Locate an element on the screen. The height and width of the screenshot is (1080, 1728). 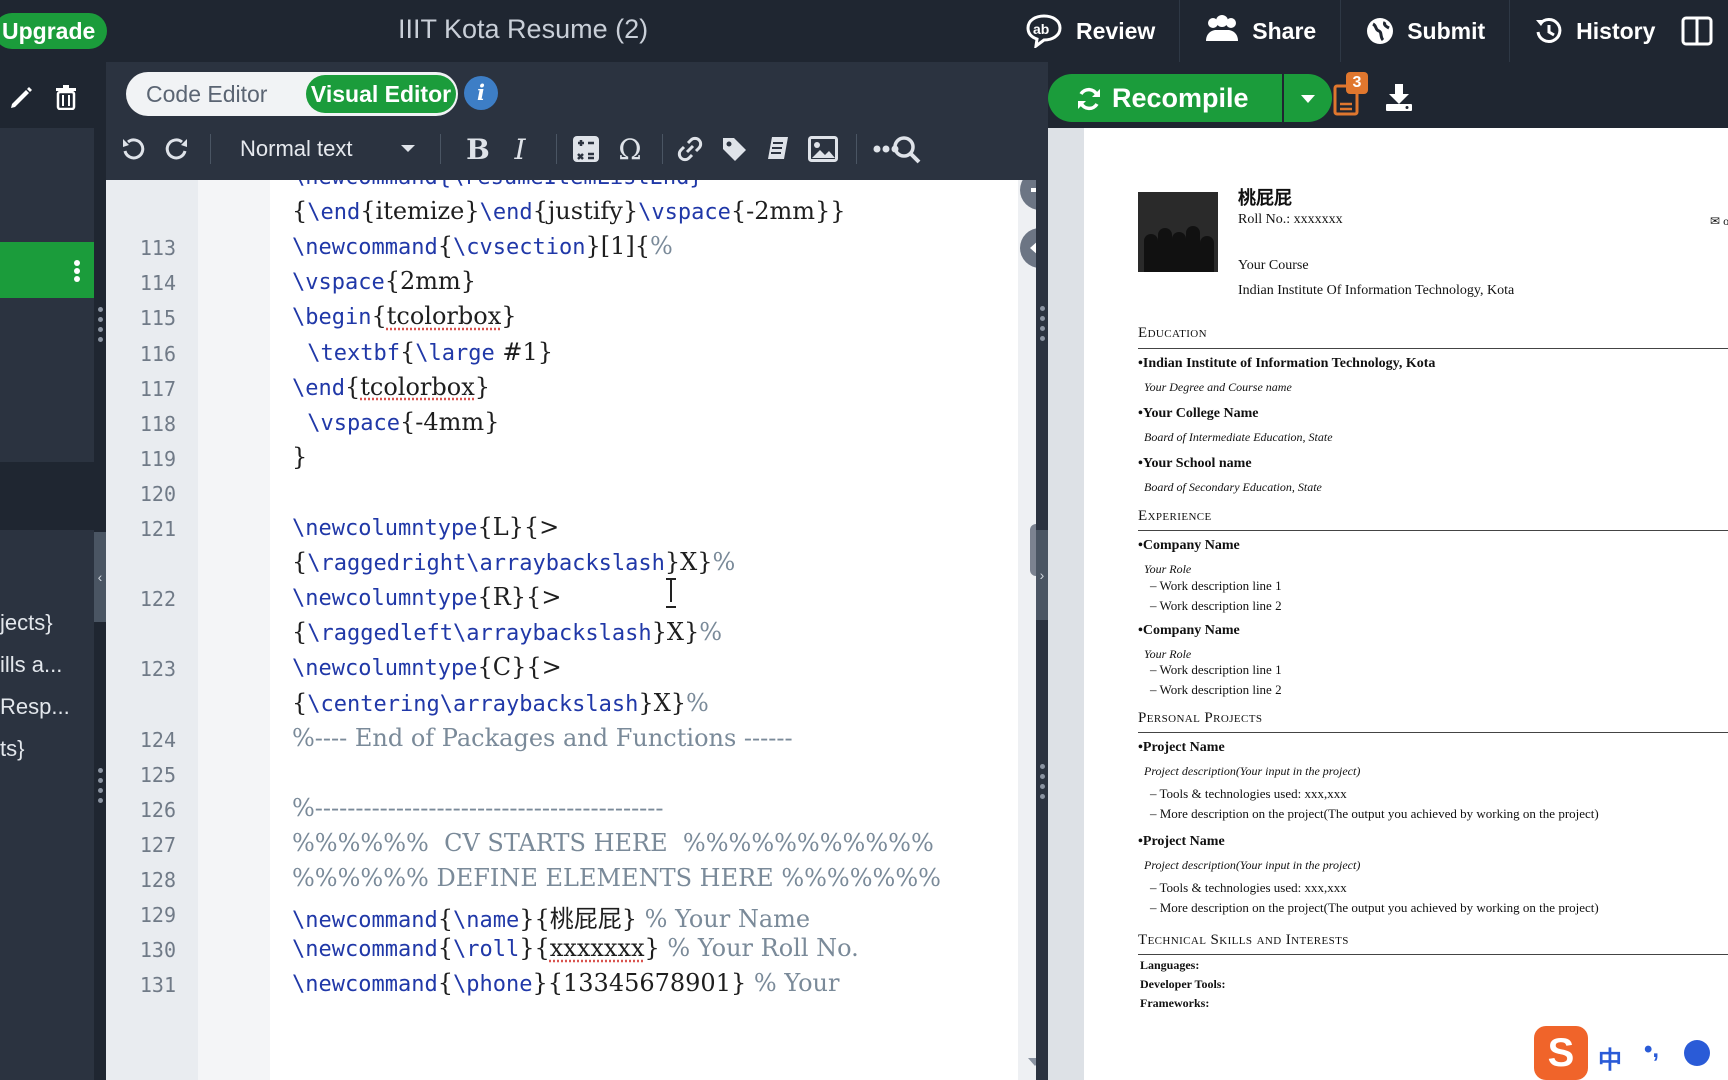
project-entry: •Project Name is located at coordinates (1181, 841).